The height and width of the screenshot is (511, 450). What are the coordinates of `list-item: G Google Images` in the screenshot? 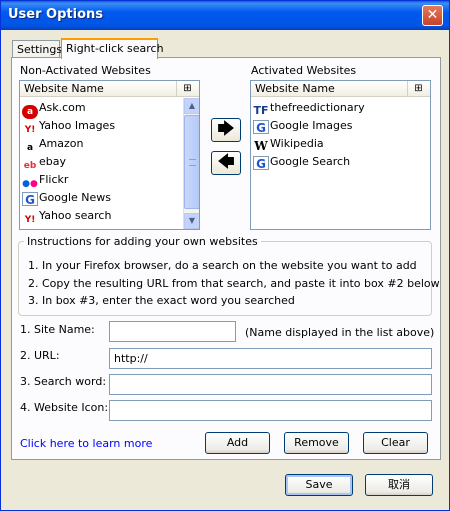 It's located at (302, 126).